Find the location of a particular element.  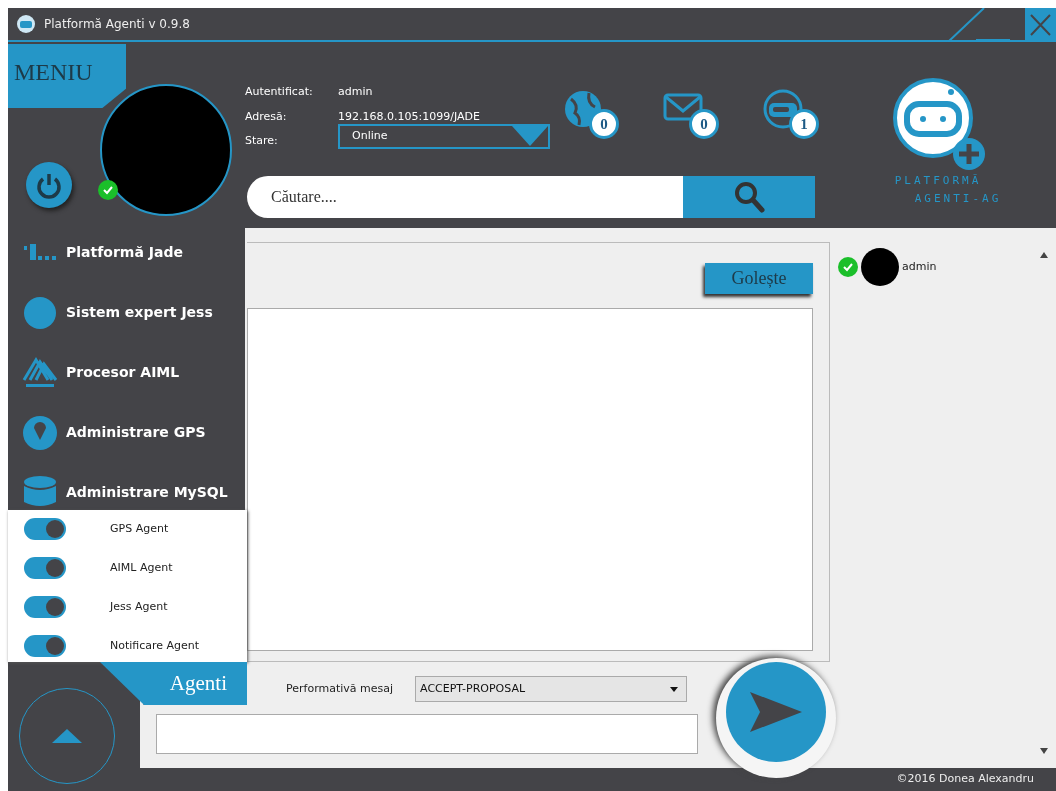

clear-button: Golește is located at coordinates (759, 278).